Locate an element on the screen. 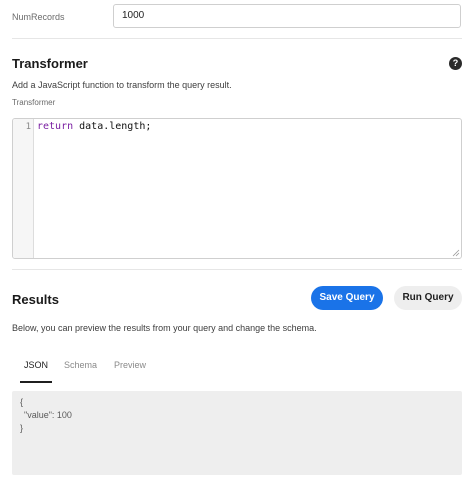 This screenshot has width=474, height=484. help-icon: ? is located at coordinates (455, 63).